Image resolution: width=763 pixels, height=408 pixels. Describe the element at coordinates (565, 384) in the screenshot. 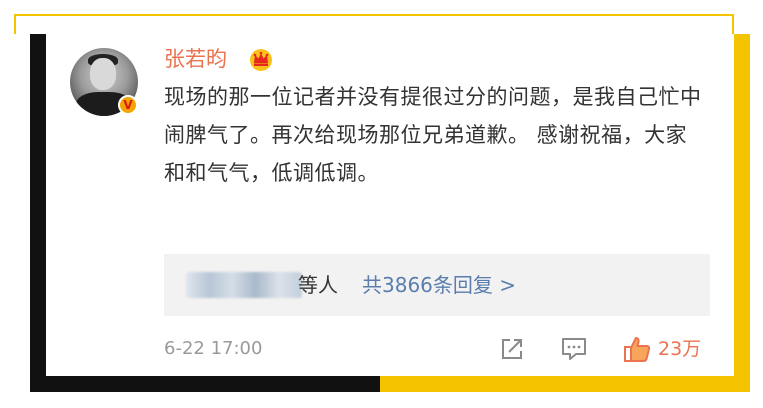

I see `frame-yellow-bottom-bar` at that location.